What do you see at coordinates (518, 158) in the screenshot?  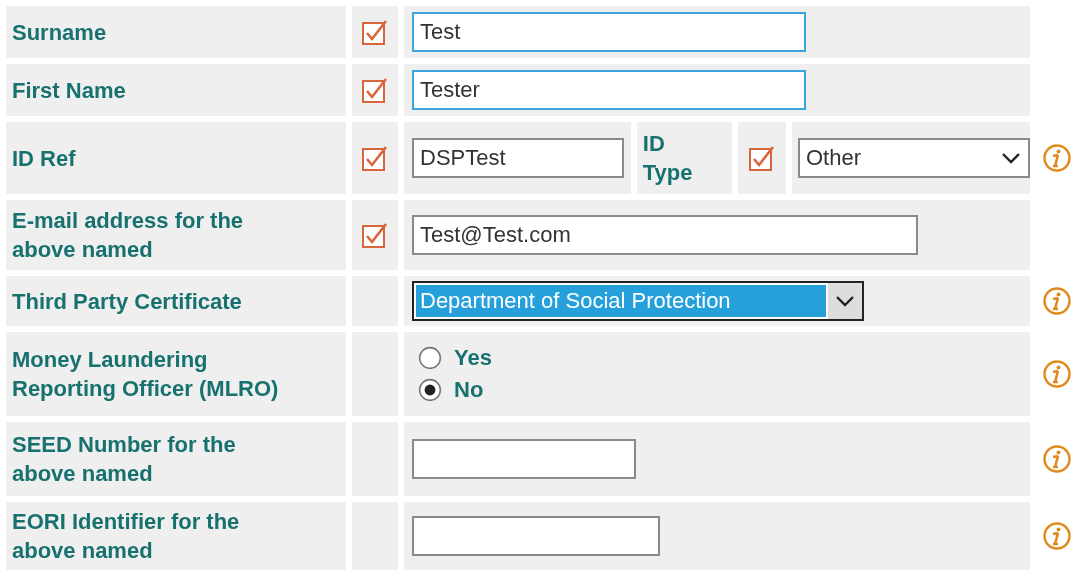 I see `input-field: DSPTest` at bounding box center [518, 158].